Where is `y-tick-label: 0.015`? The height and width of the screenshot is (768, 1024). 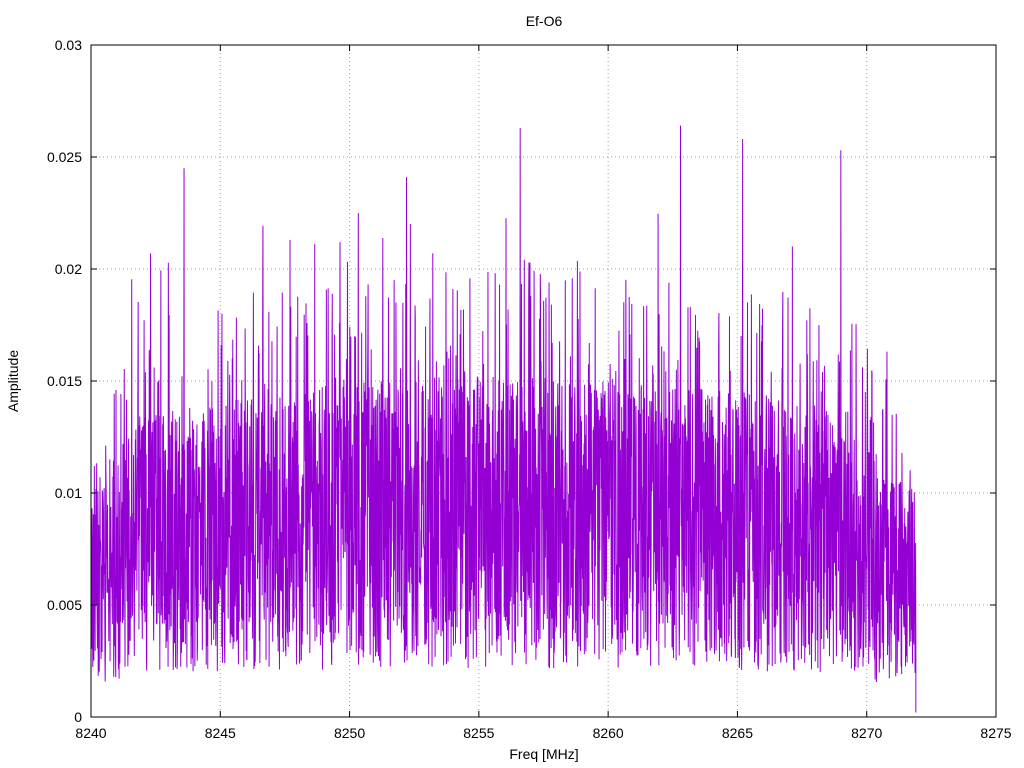
y-tick-label: 0.015 is located at coordinates (64, 381).